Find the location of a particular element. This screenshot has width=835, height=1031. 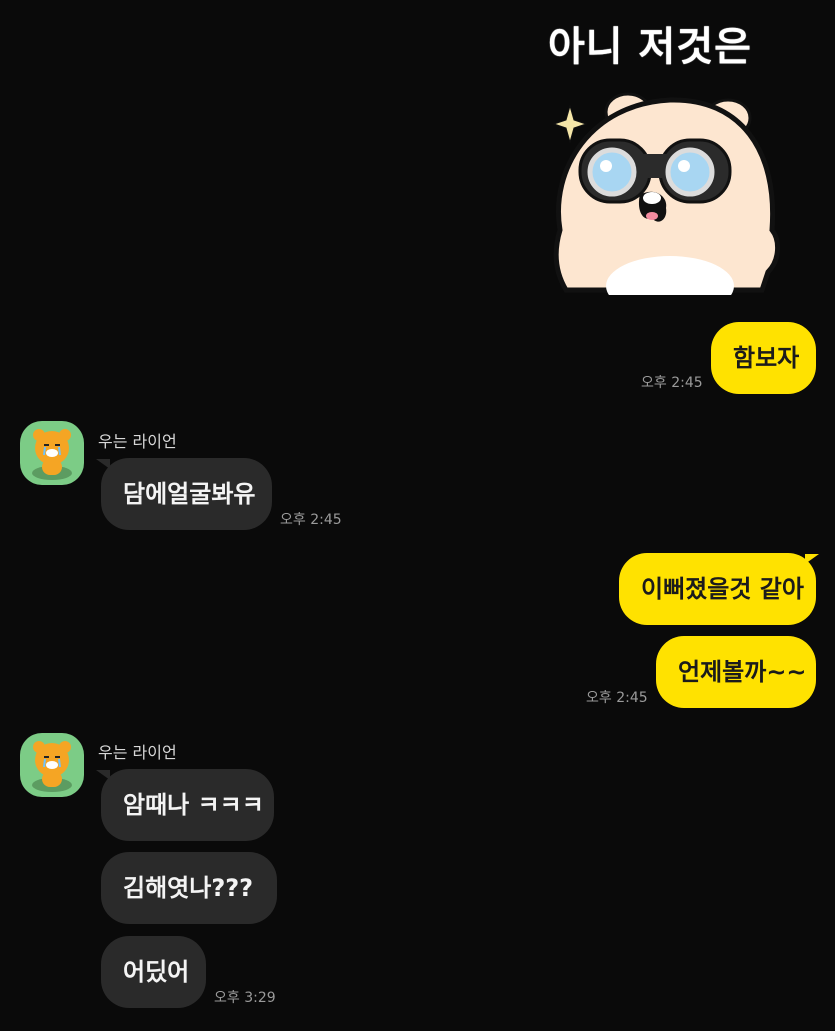

message-text: 함보자 is located at coordinates (766, 358).